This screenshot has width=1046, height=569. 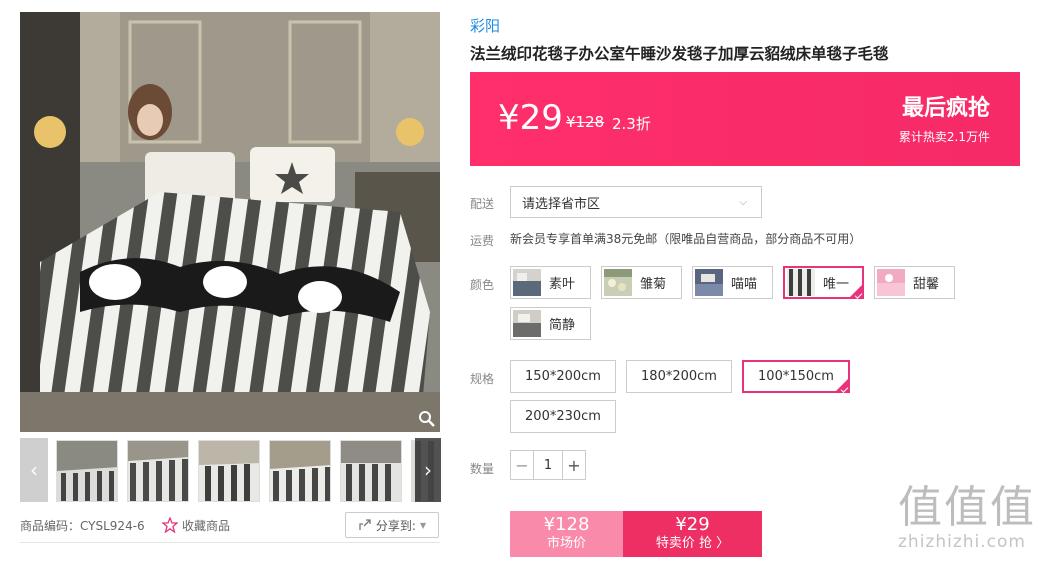 What do you see at coordinates (170, 525) in the screenshot?
I see `star-icon` at bounding box center [170, 525].